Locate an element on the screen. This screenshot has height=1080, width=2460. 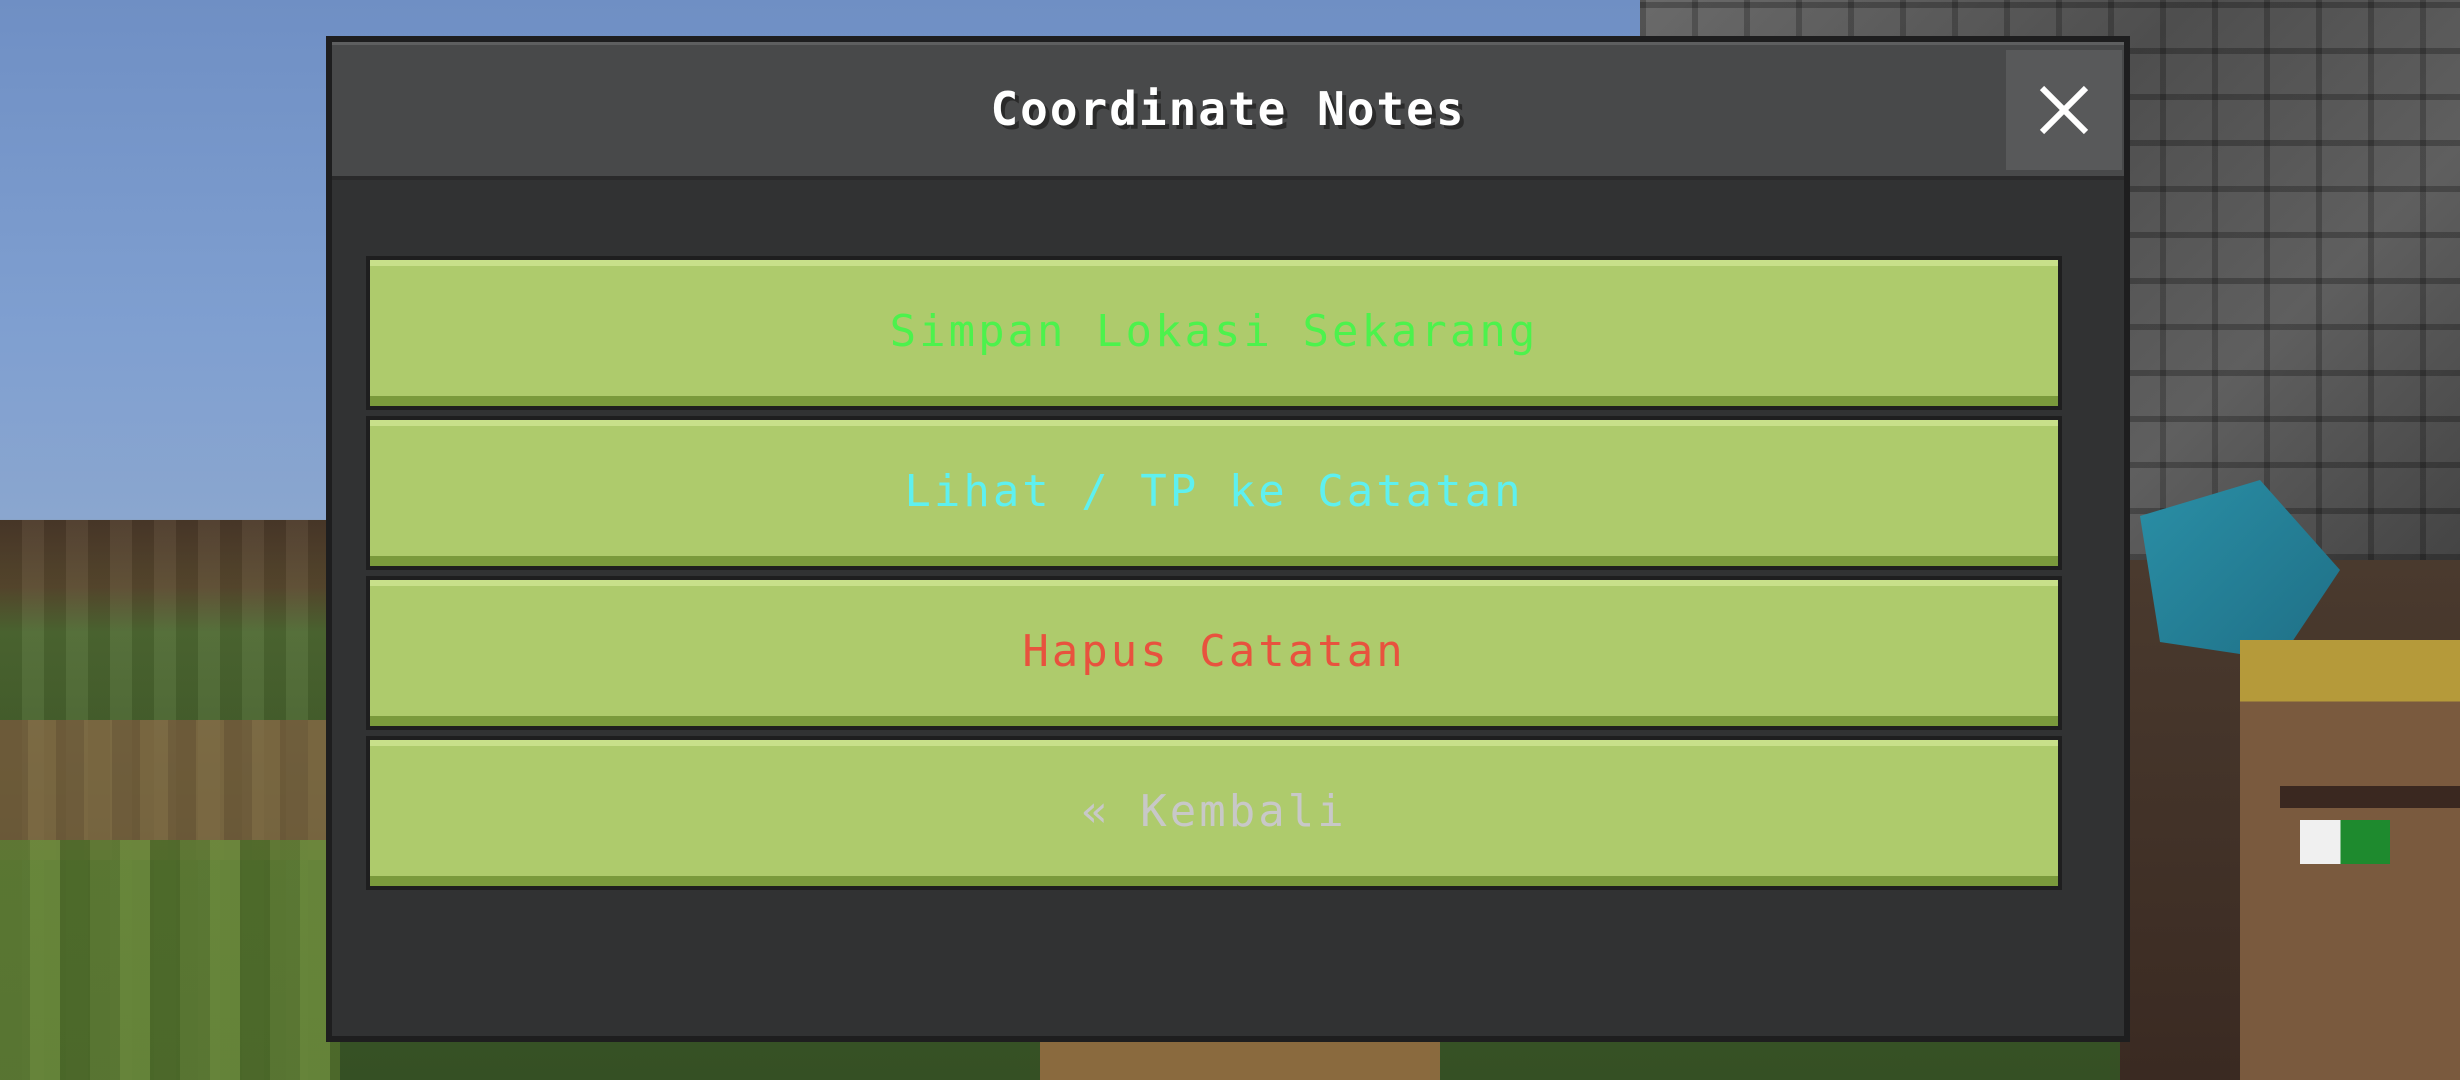
dialog-title: Coordinate Notes is located at coordinates (1228, 109).